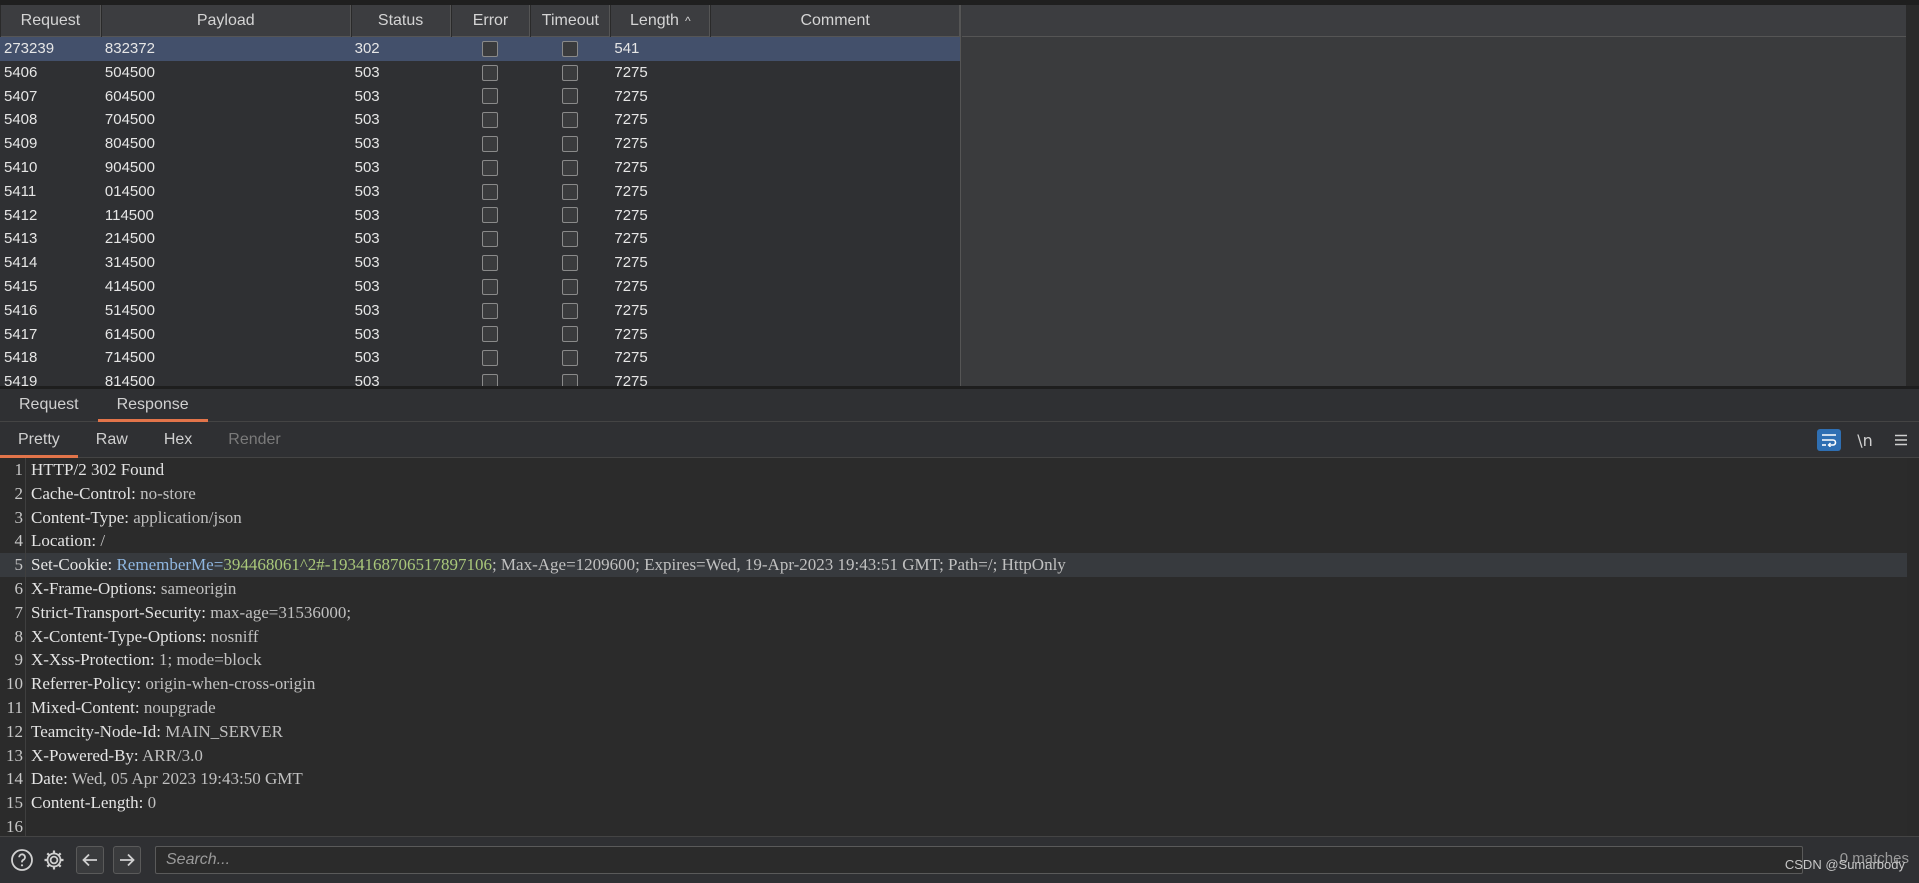 Image resolution: width=1919 pixels, height=883 pixels. I want to click on search-input, so click(979, 860).